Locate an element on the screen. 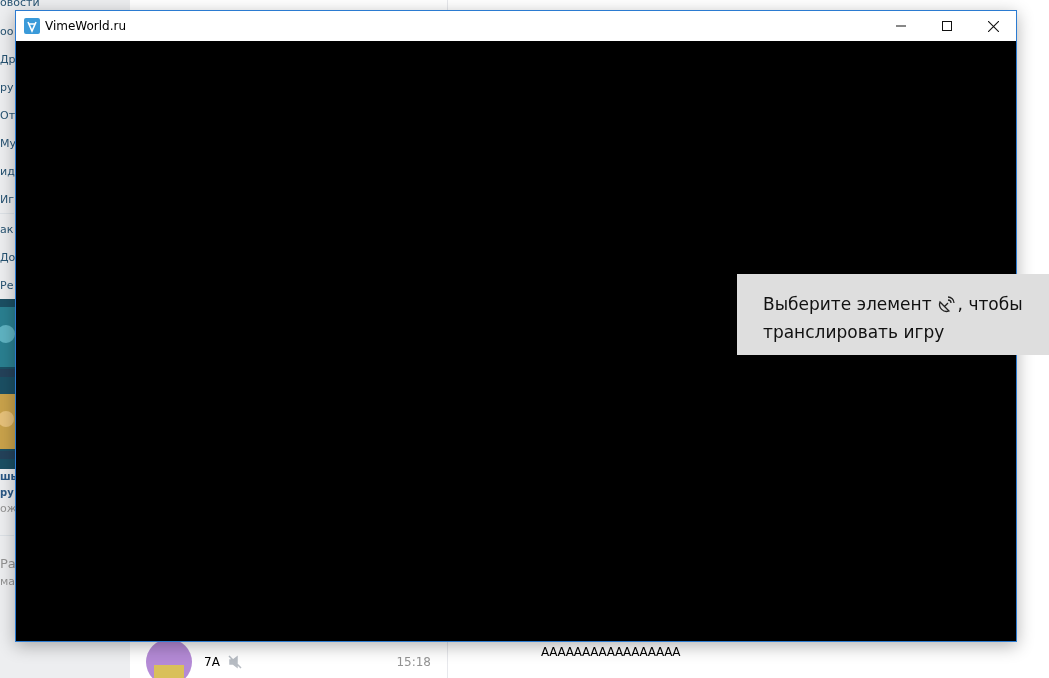 The image size is (1049, 678). toast-text: , чтобы is located at coordinates (990, 304).